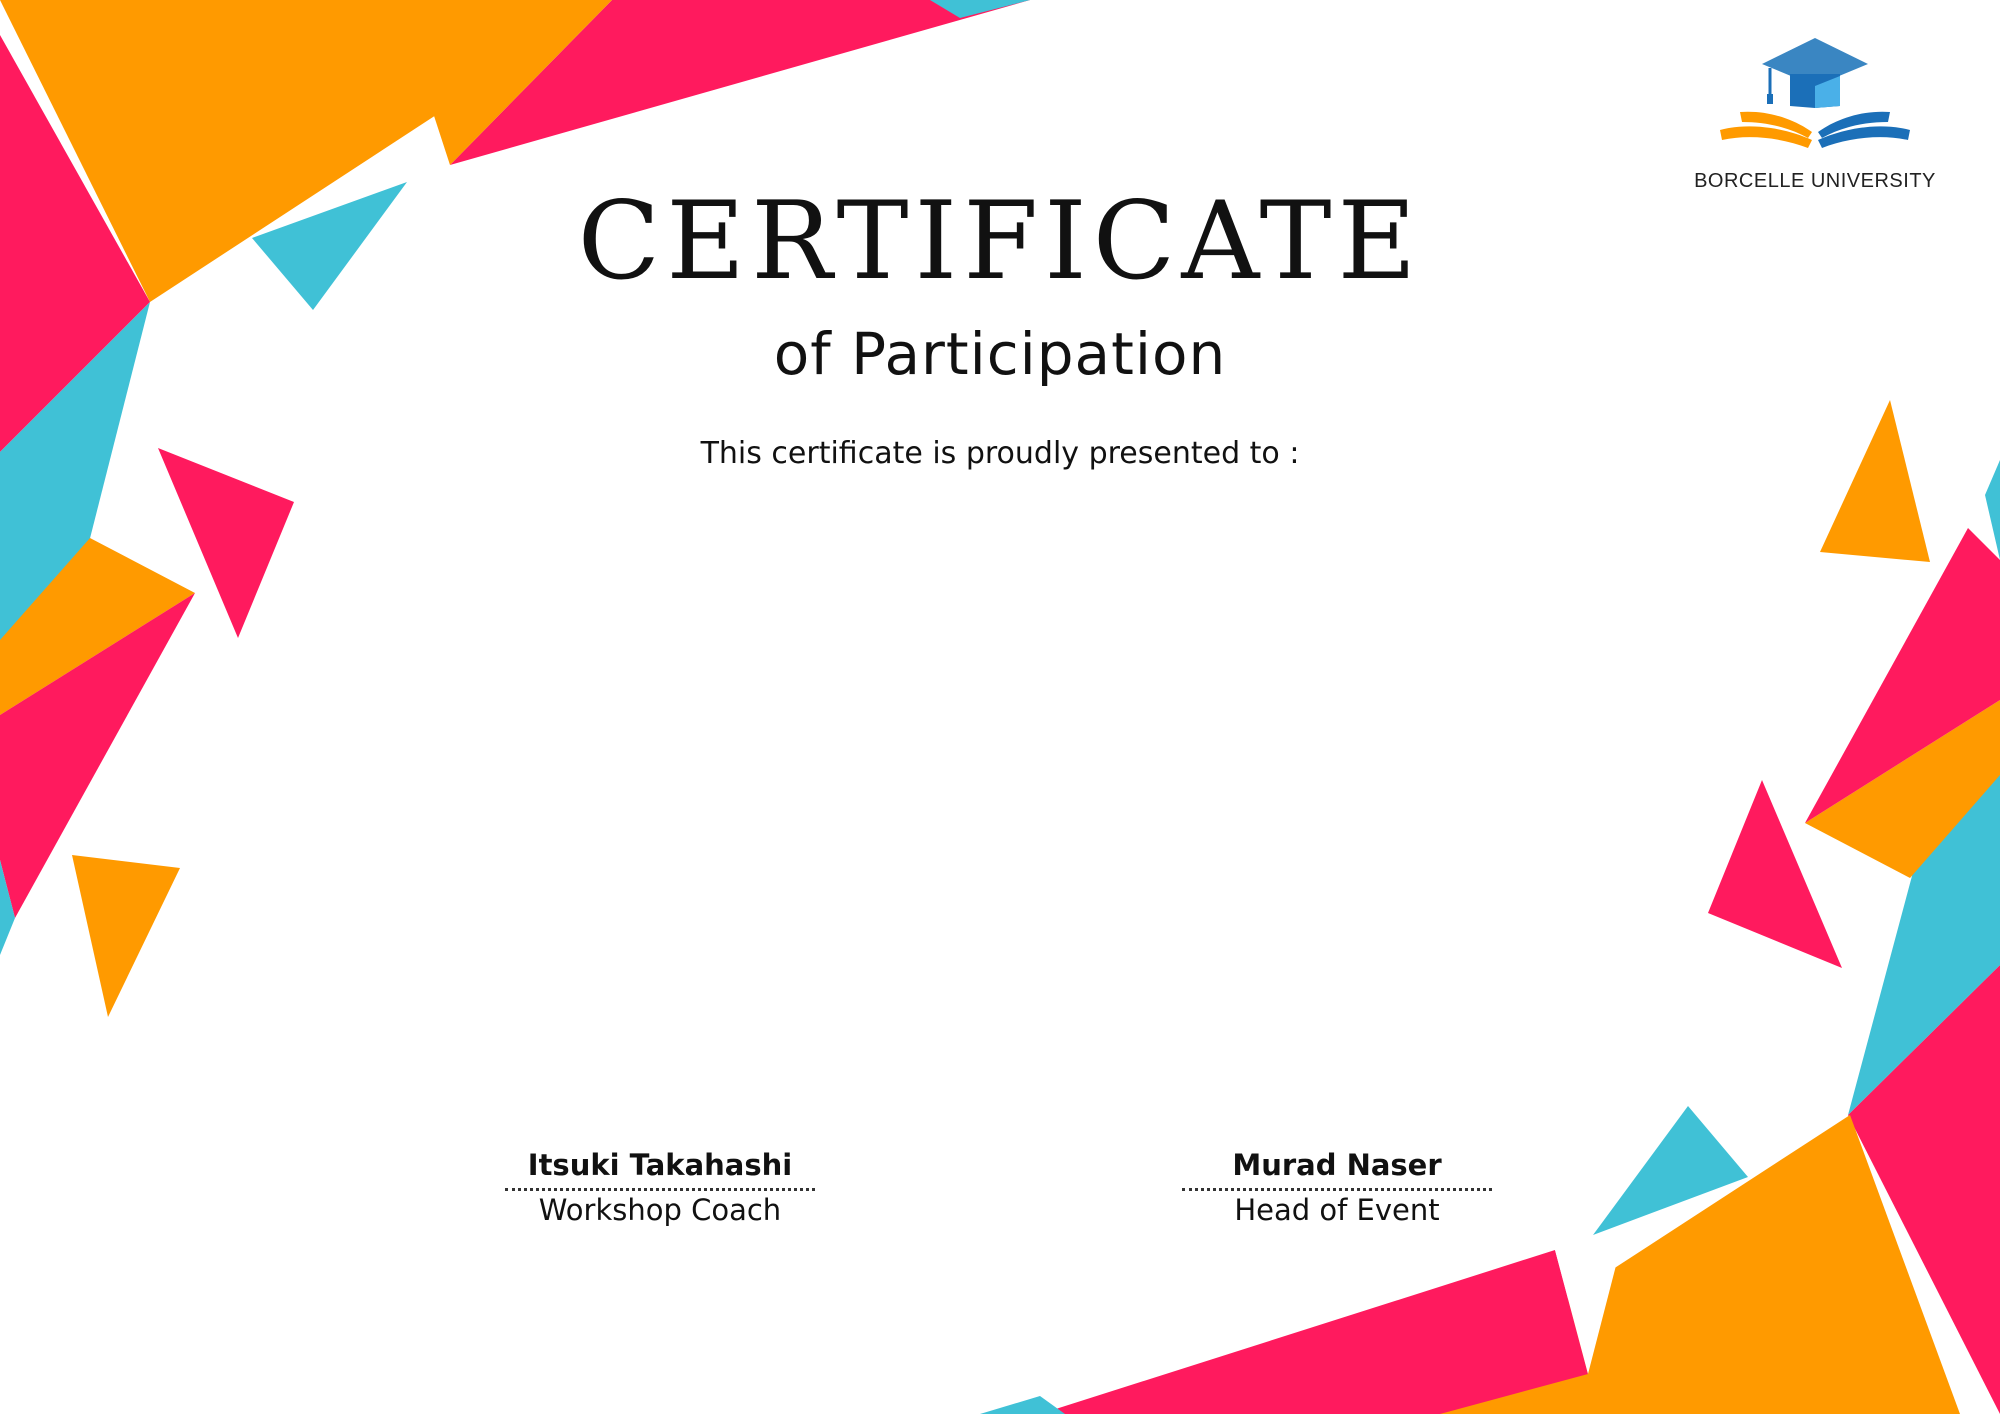 The image size is (2000, 1414). Describe the element at coordinates (1337, 1169) in the screenshot. I see `signatory-name: Murad Naser` at that location.